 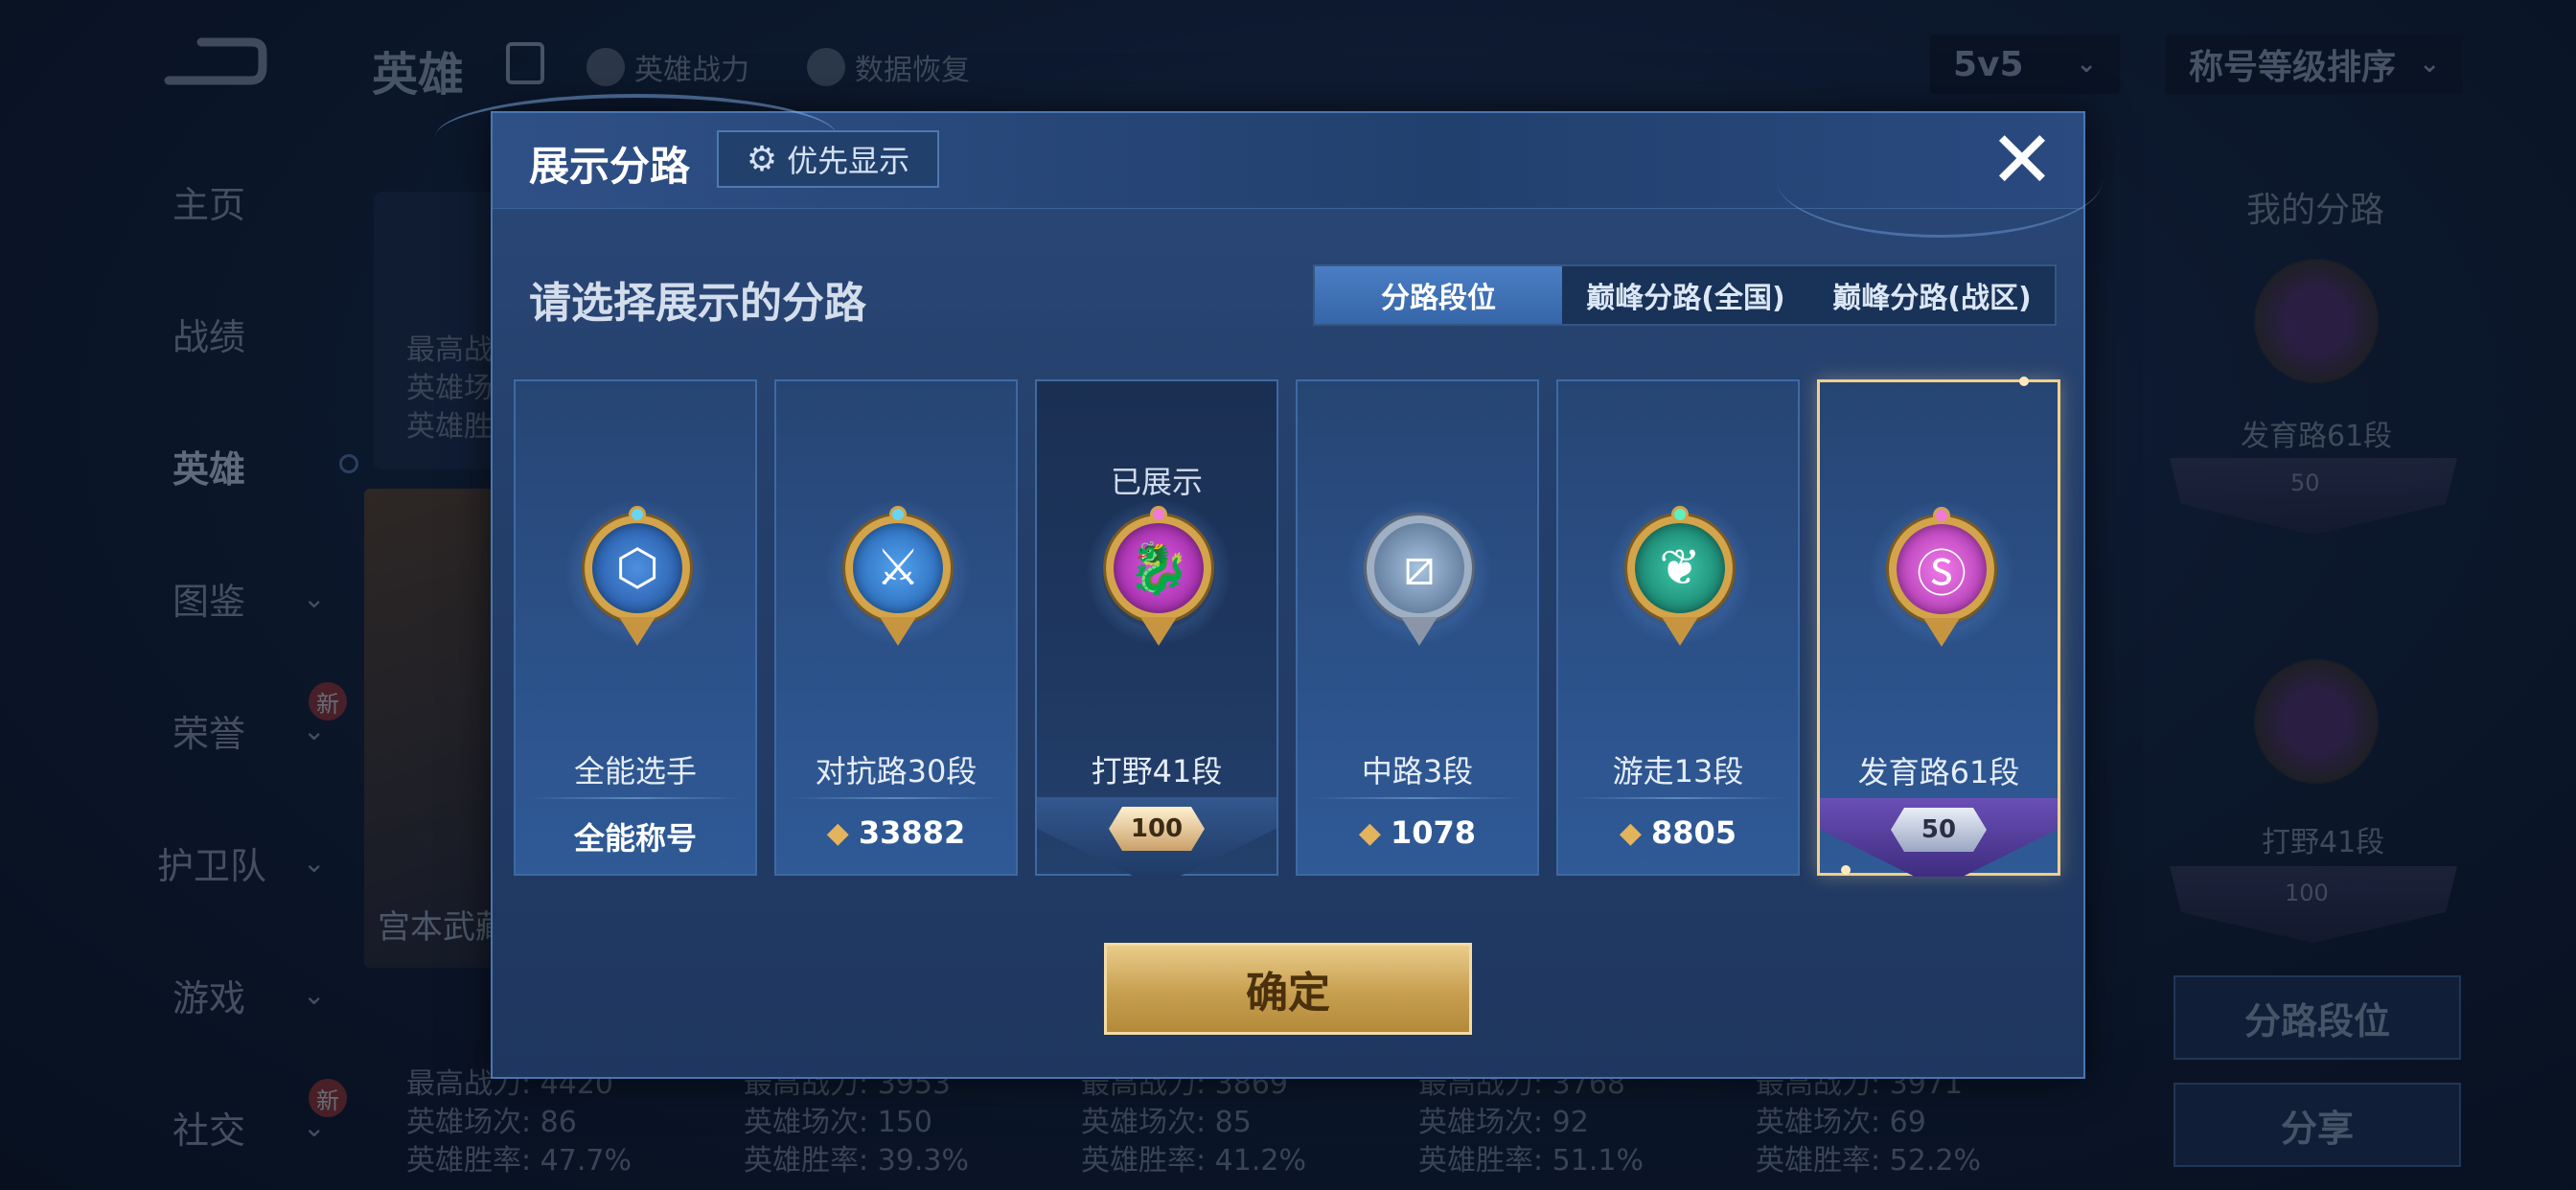 What do you see at coordinates (762, 159) in the screenshot?
I see `gear-icon: ⚙` at bounding box center [762, 159].